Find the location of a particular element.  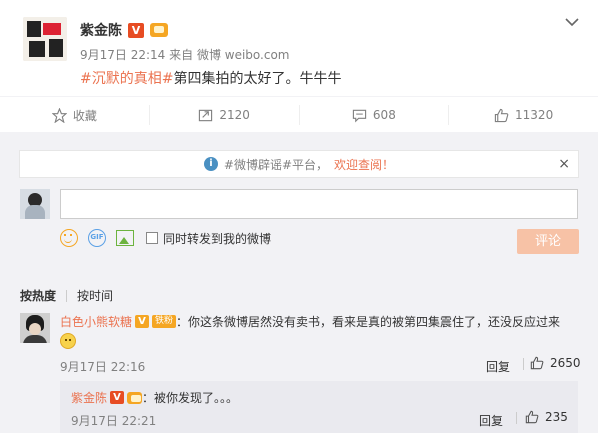

close-icon: × is located at coordinates (564, 164).